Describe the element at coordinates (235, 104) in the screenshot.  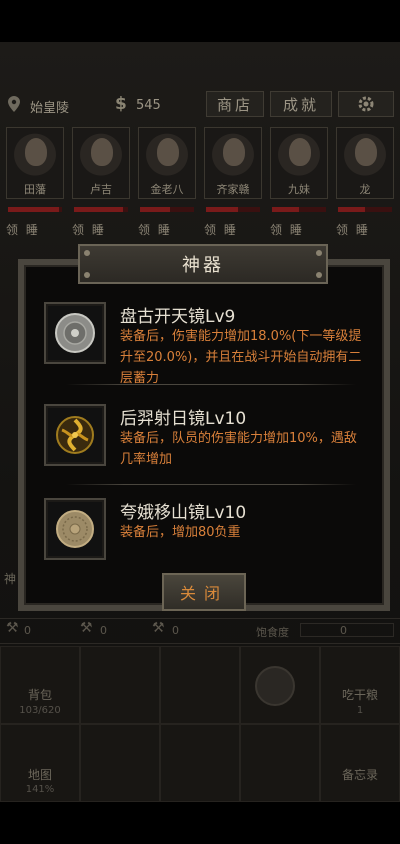
I see `shop-button: 商店` at that location.